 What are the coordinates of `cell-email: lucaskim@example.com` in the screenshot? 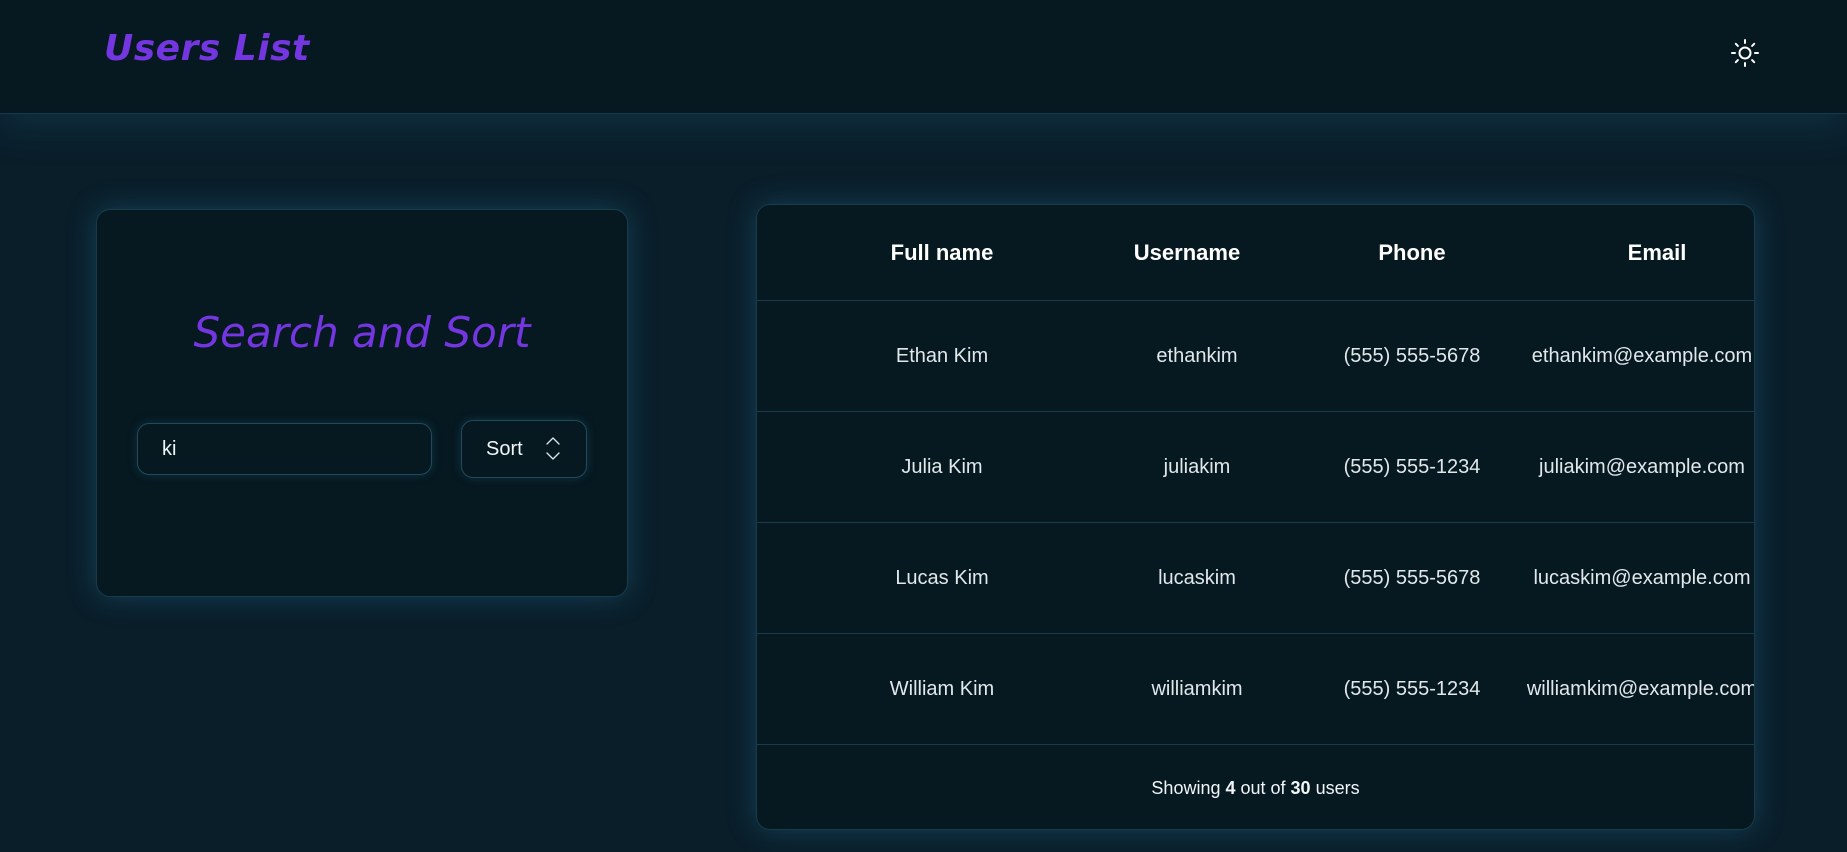 It's located at (1642, 577).